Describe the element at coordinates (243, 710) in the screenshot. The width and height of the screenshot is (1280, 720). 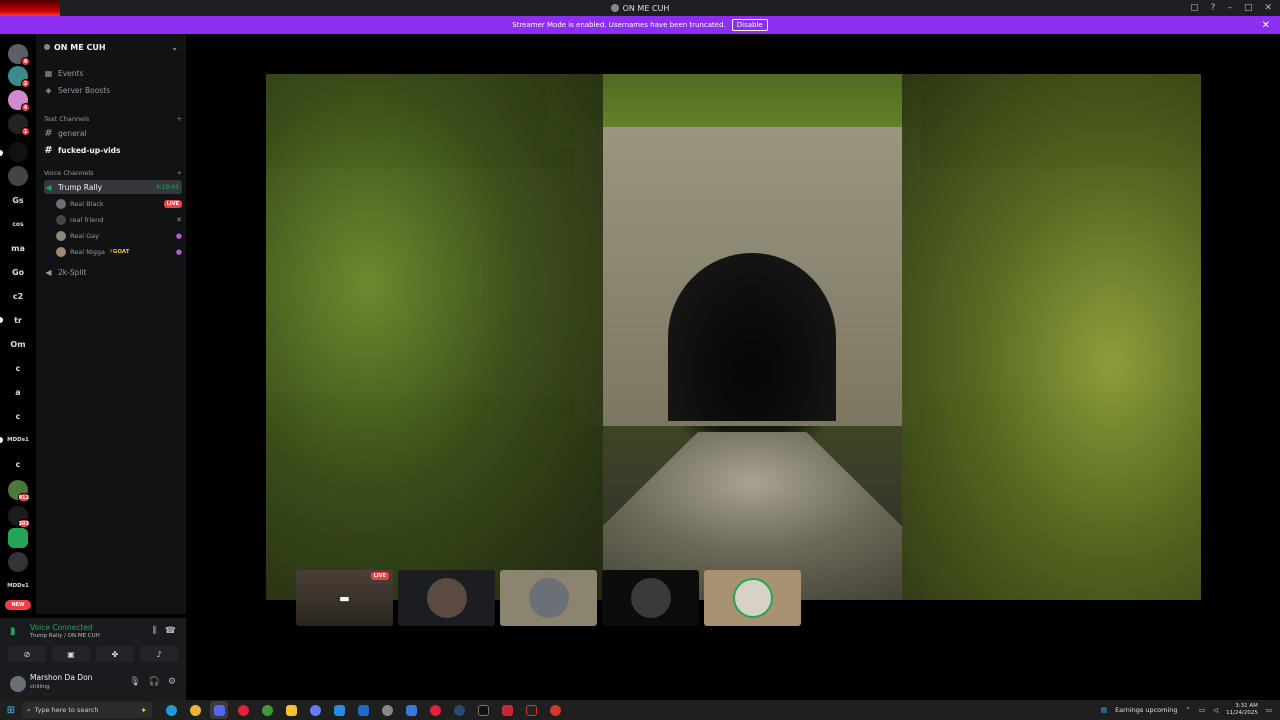
I see `opera-icon` at that location.